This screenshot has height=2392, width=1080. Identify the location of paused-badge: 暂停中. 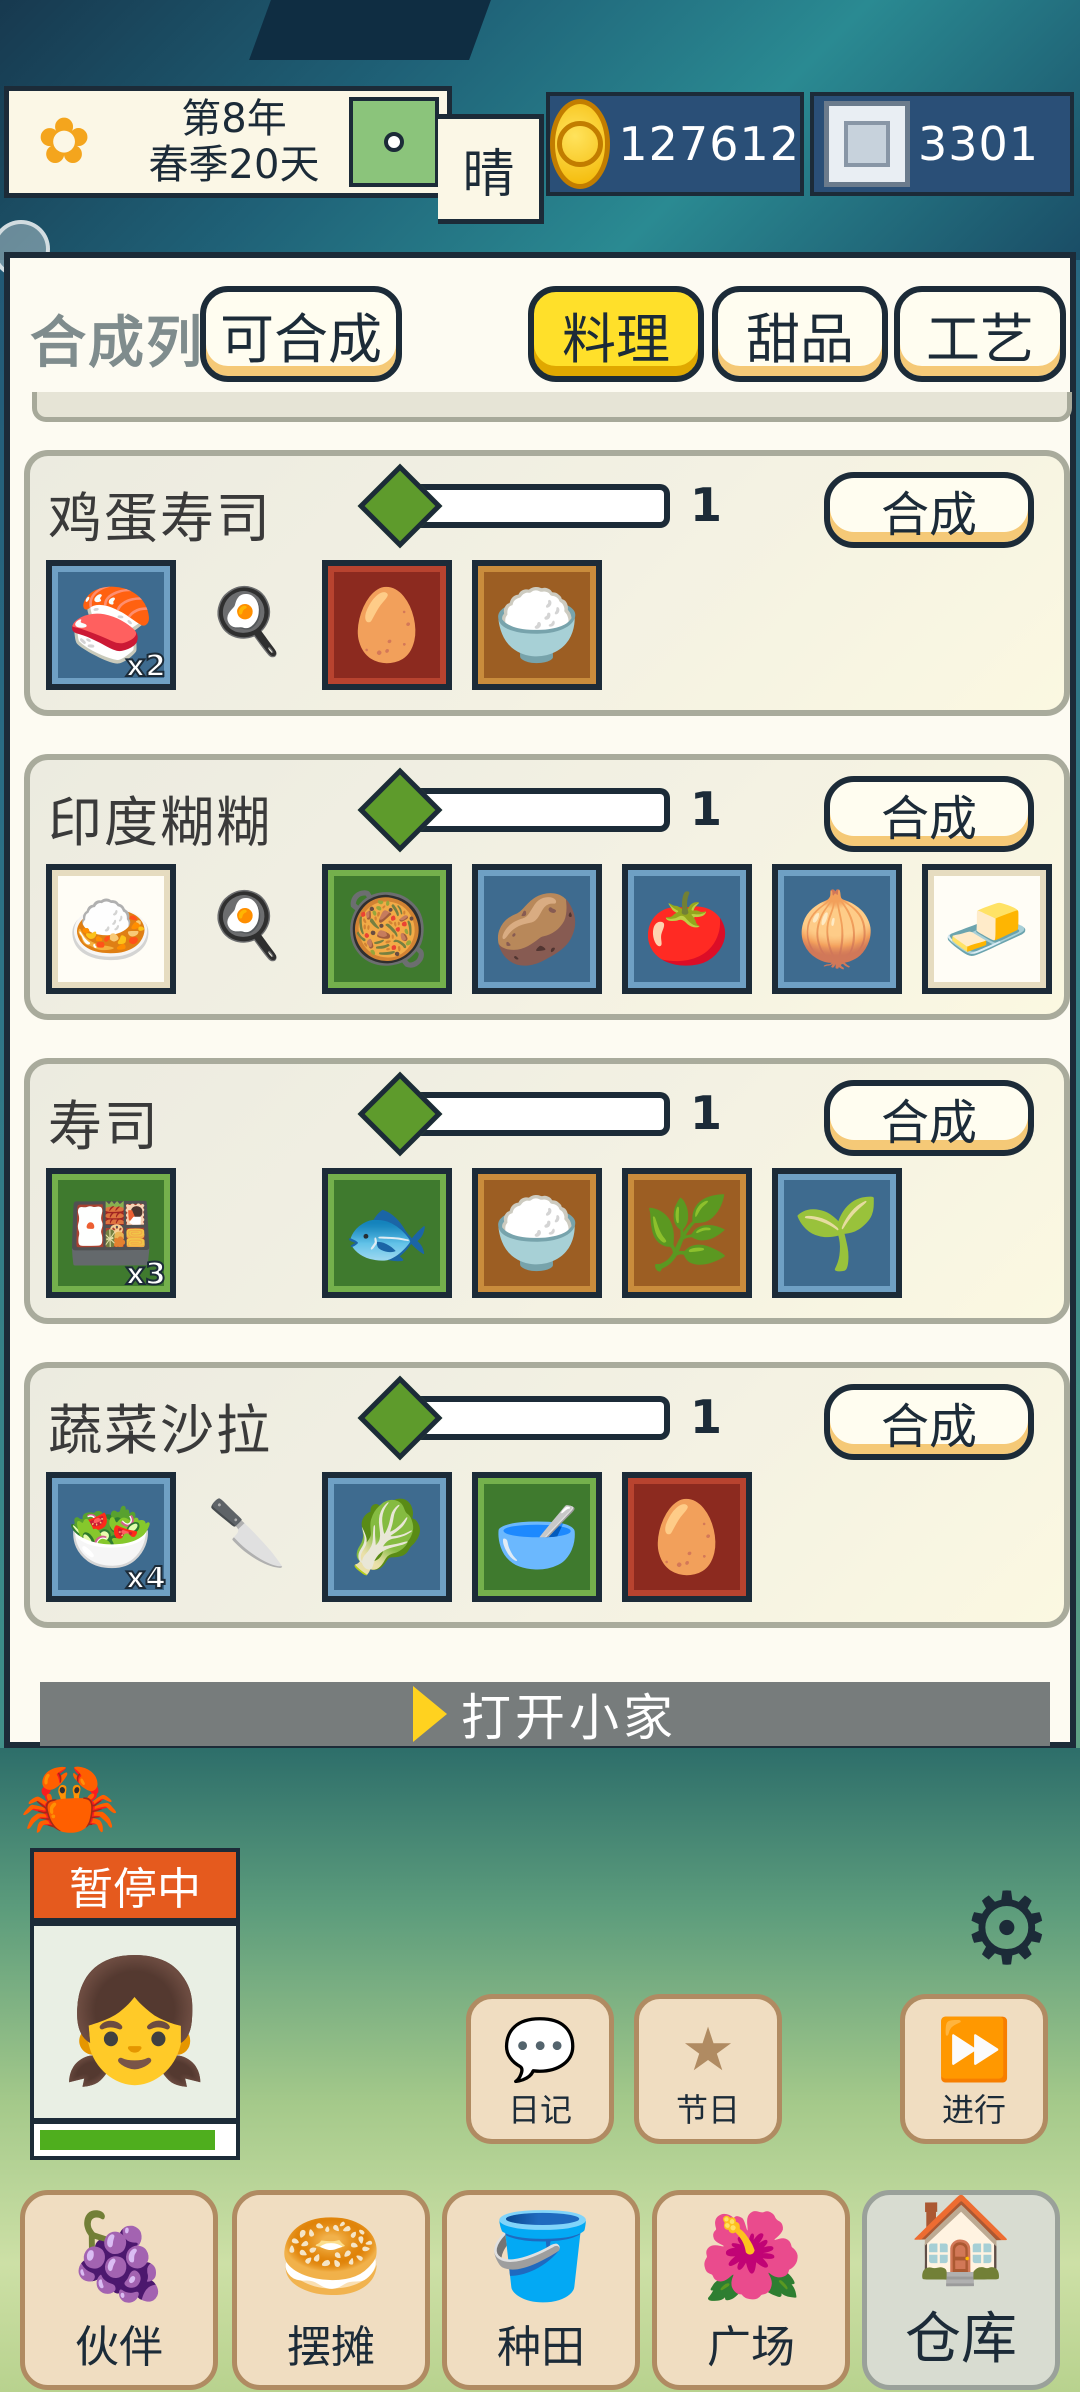
(135, 1885).